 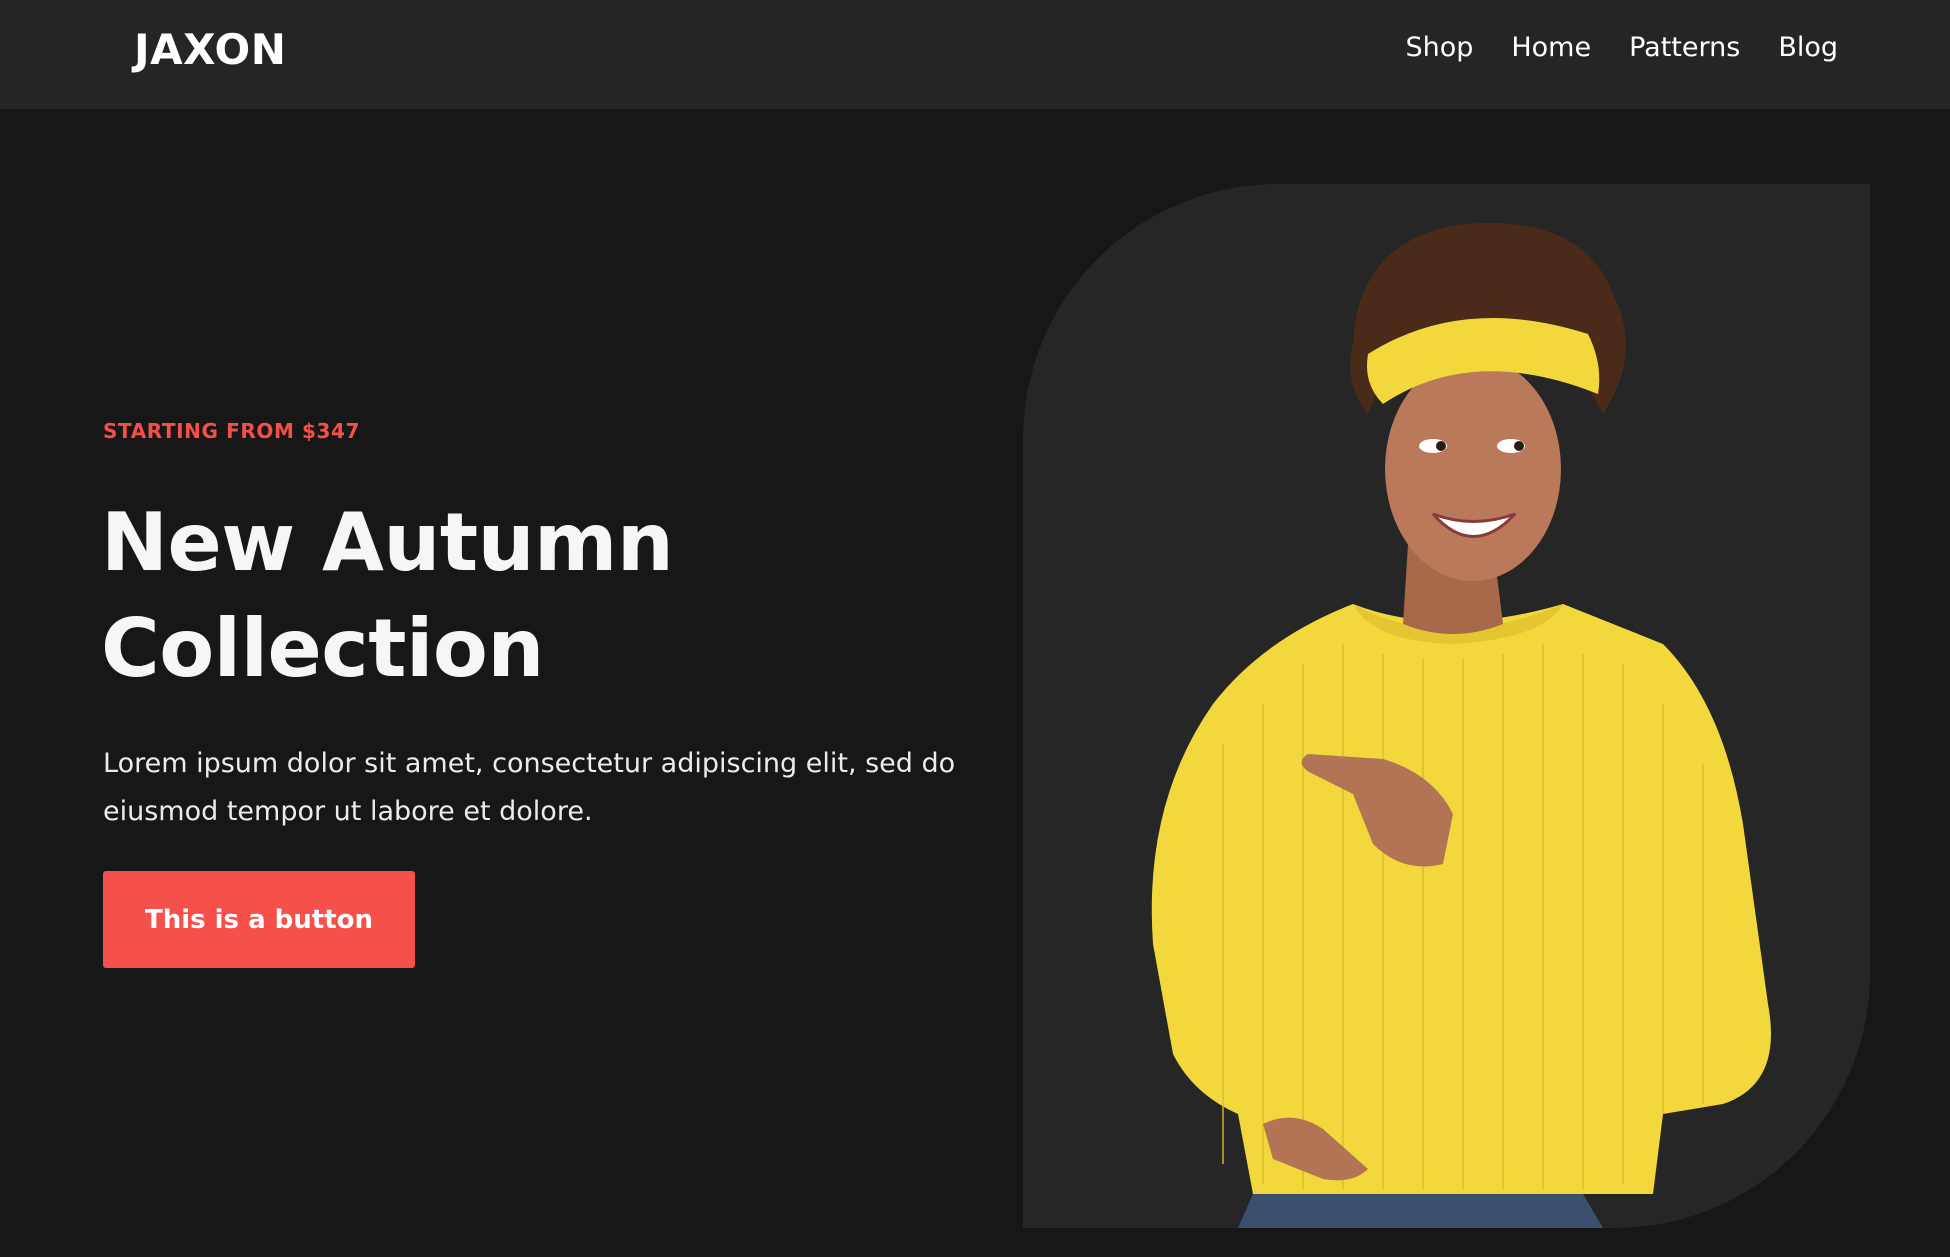 What do you see at coordinates (259, 919) in the screenshot?
I see `hero-cta-button: This is a button` at bounding box center [259, 919].